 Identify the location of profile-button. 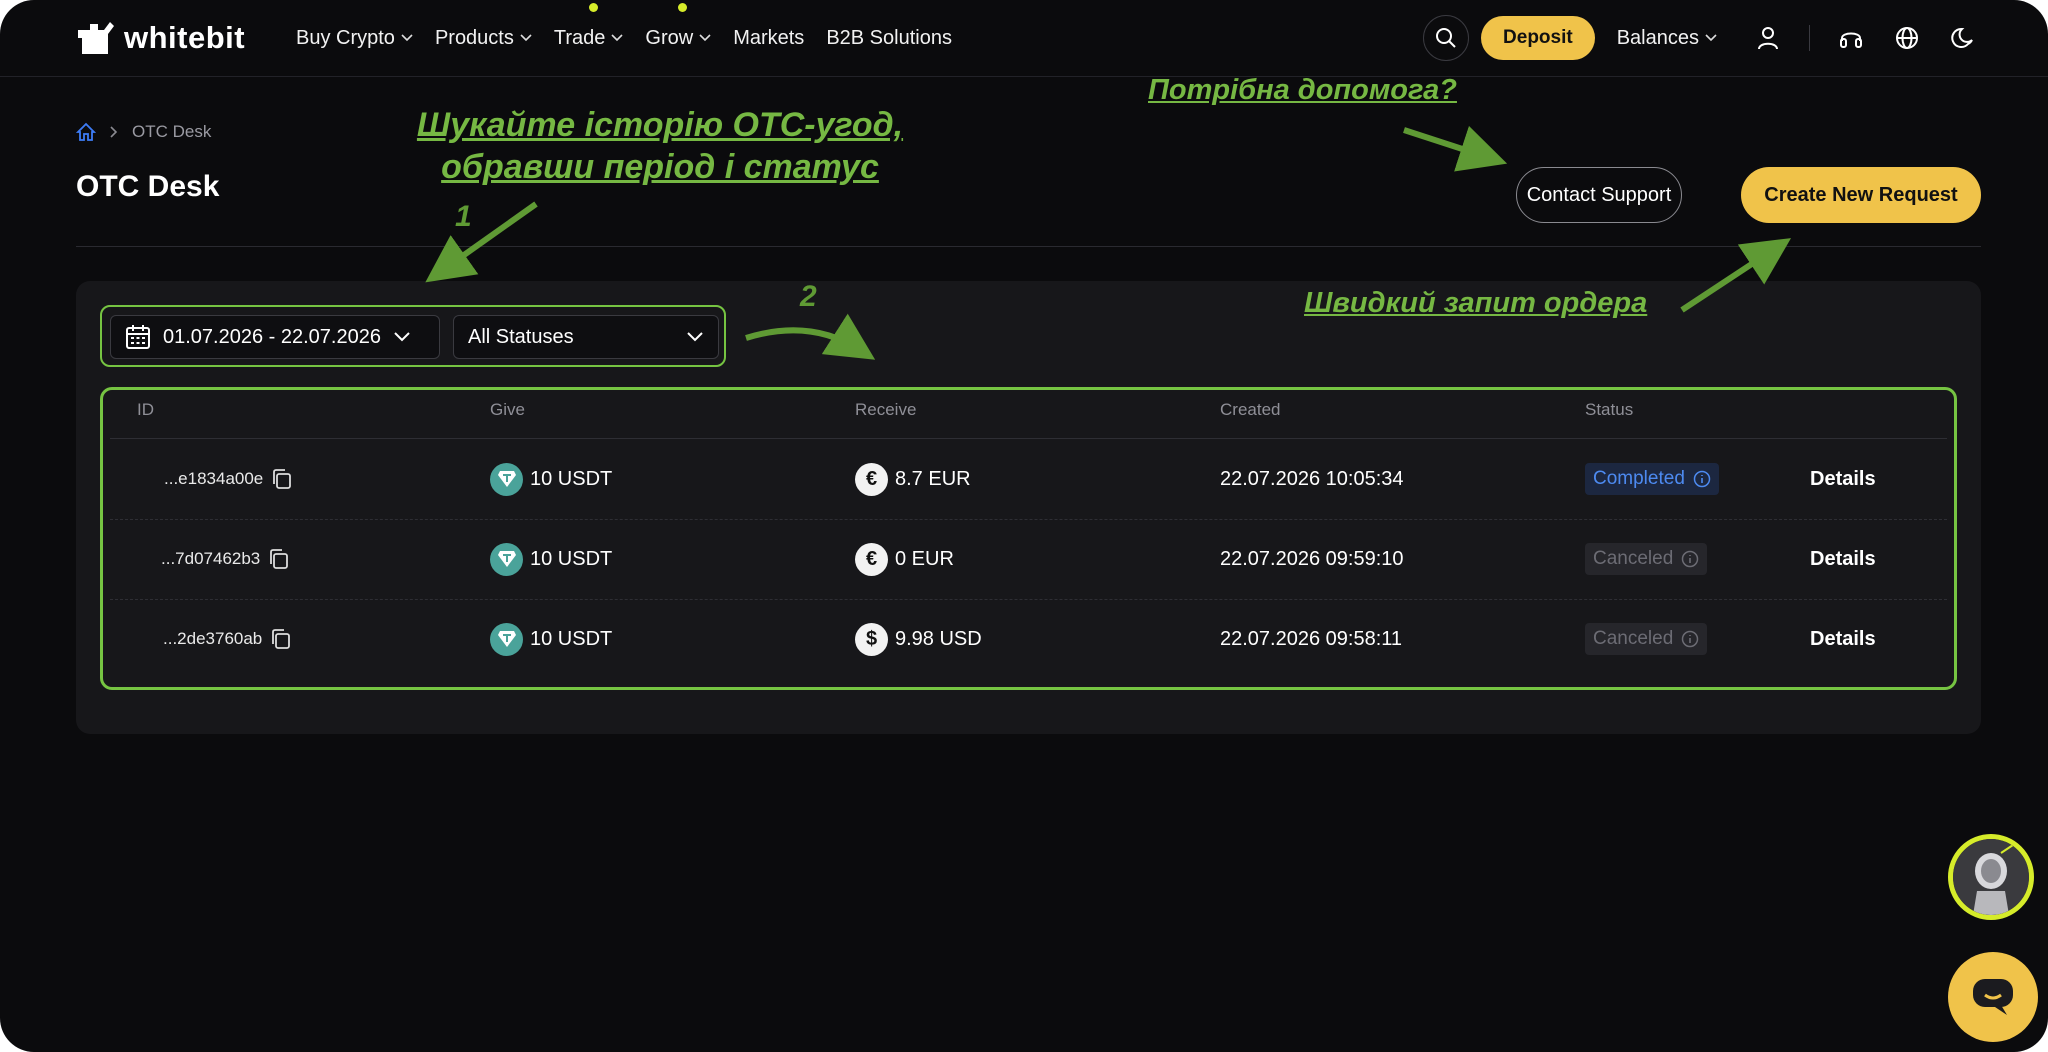
(1768, 38).